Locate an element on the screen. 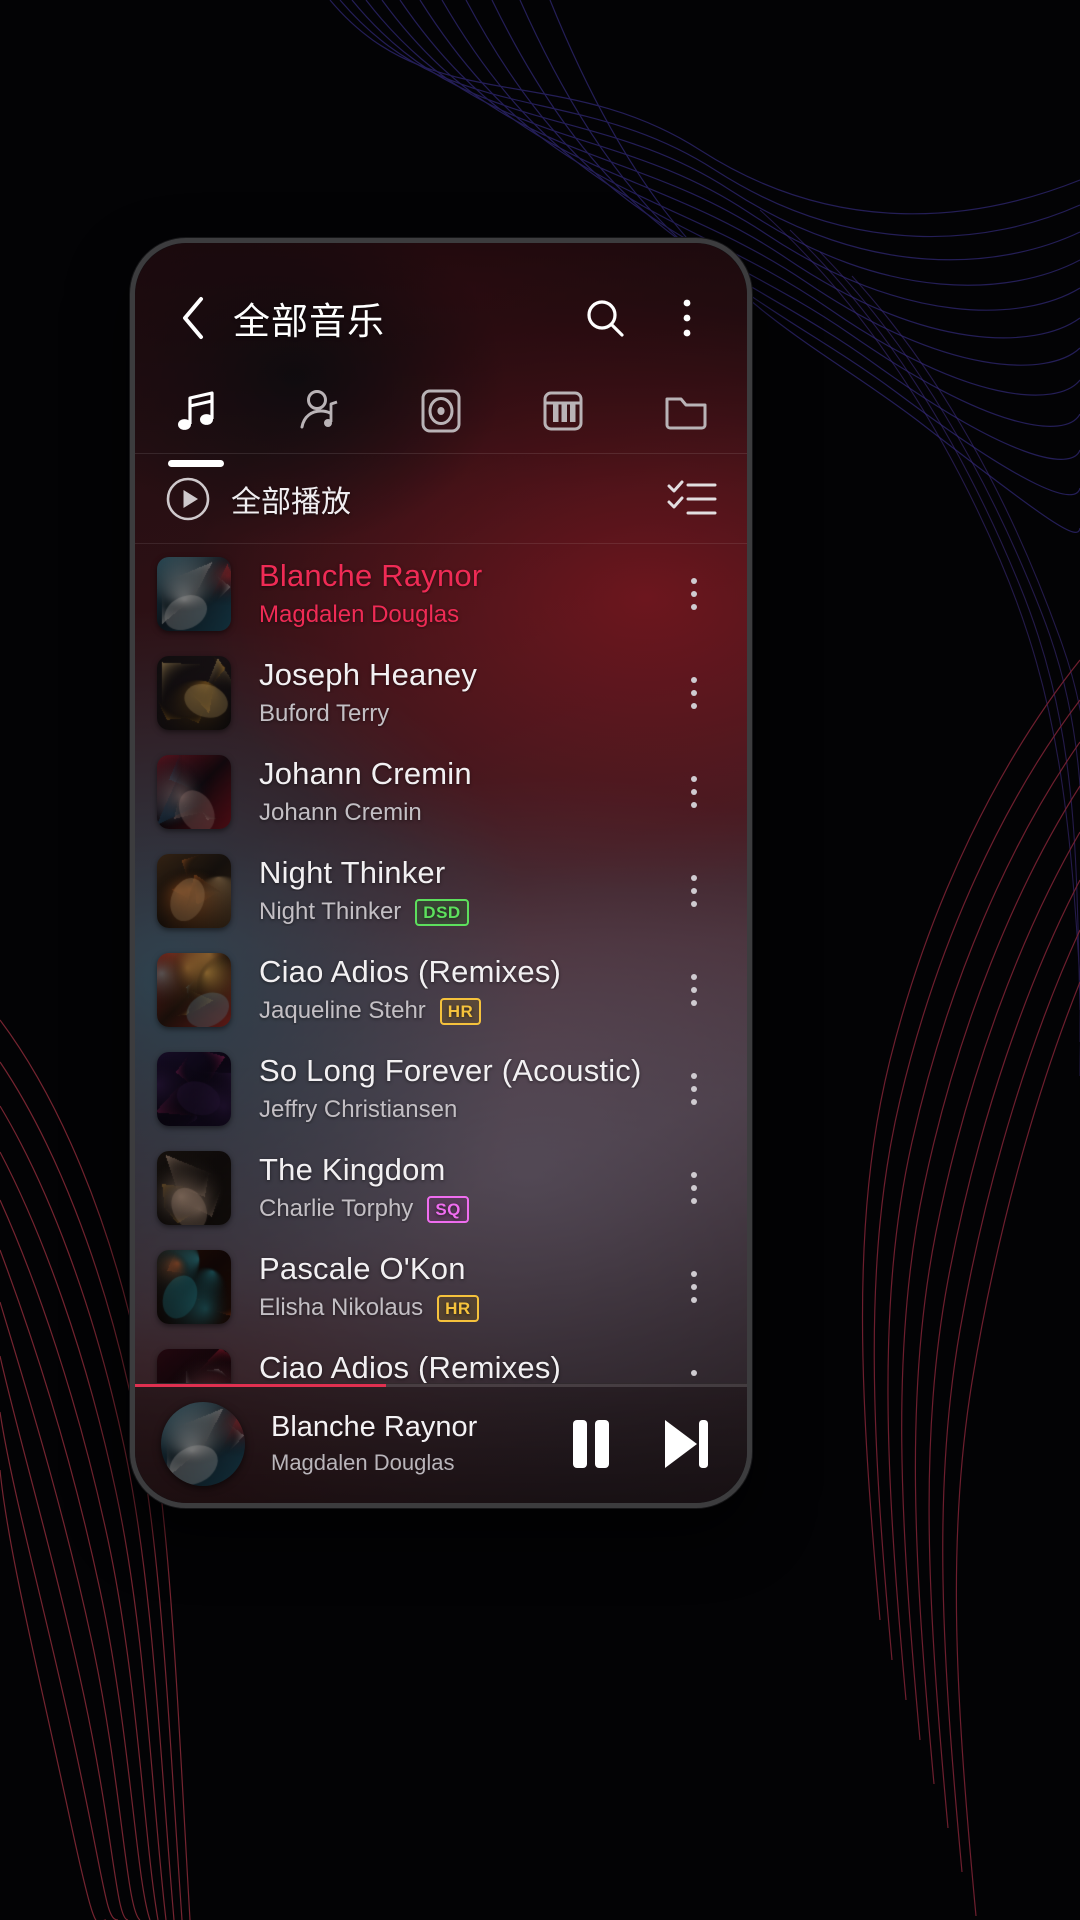 The width and height of the screenshot is (1080, 1920). tab-albums is located at coordinates (441, 411).